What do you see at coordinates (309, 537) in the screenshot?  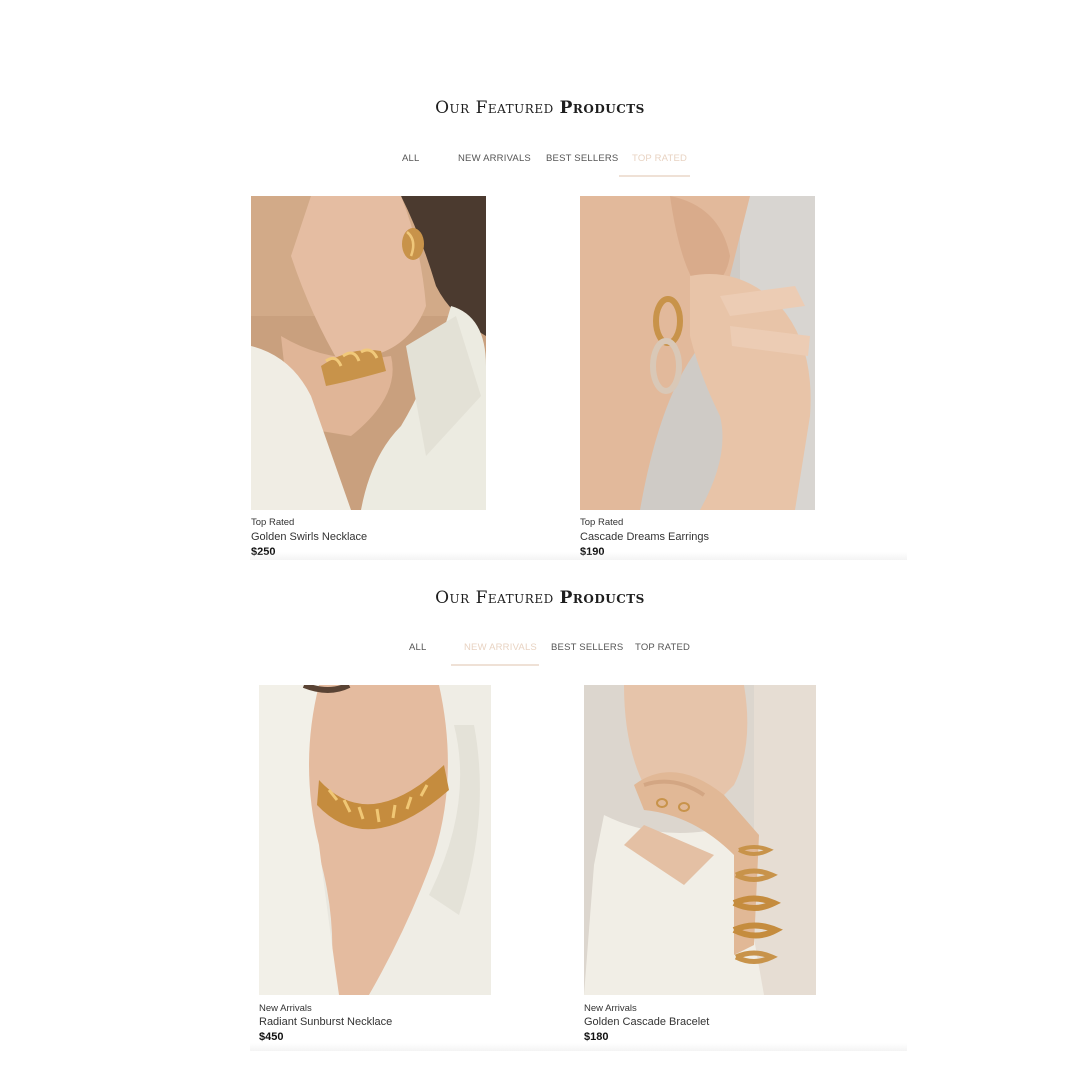 I see `product-name: Golden Swirls Necklace` at bounding box center [309, 537].